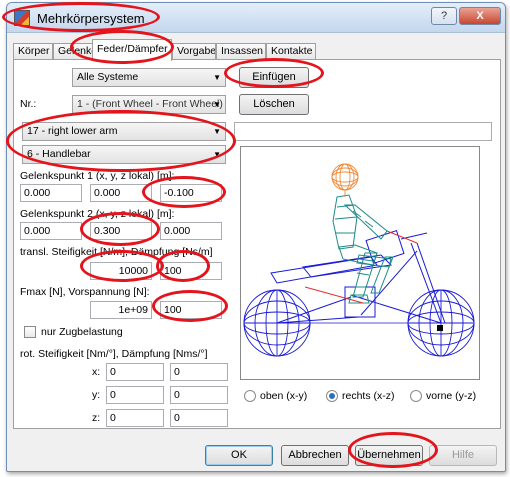 The height and width of the screenshot is (477, 510). I want to click on fmax-field: 1e+09, so click(121, 310).